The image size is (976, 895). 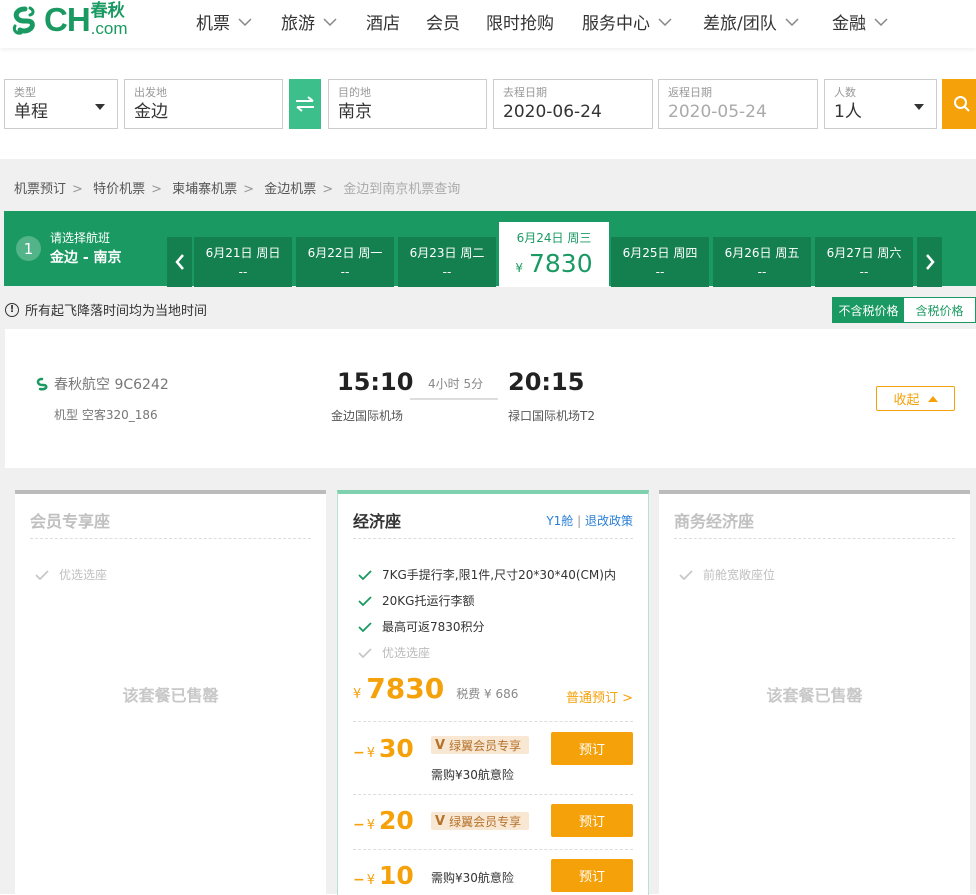 I want to click on return-date-field: 返程日期 2020-05-24, so click(x=738, y=104).